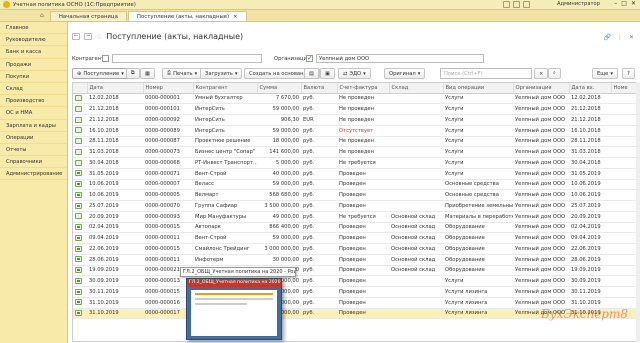 Image resolution: width=640 pixels, height=343 pixels. I want to click on tab-close-icon: ×, so click(235, 17).